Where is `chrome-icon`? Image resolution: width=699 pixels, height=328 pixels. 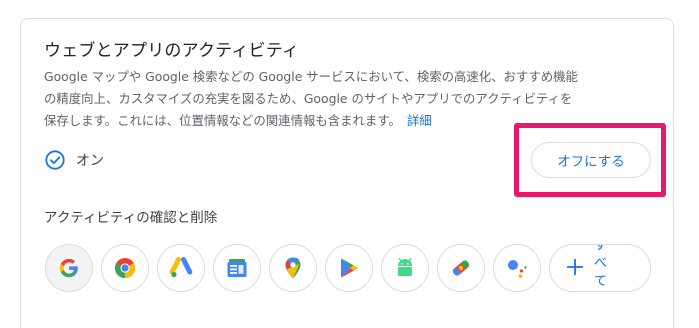 chrome-icon is located at coordinates (125, 268).